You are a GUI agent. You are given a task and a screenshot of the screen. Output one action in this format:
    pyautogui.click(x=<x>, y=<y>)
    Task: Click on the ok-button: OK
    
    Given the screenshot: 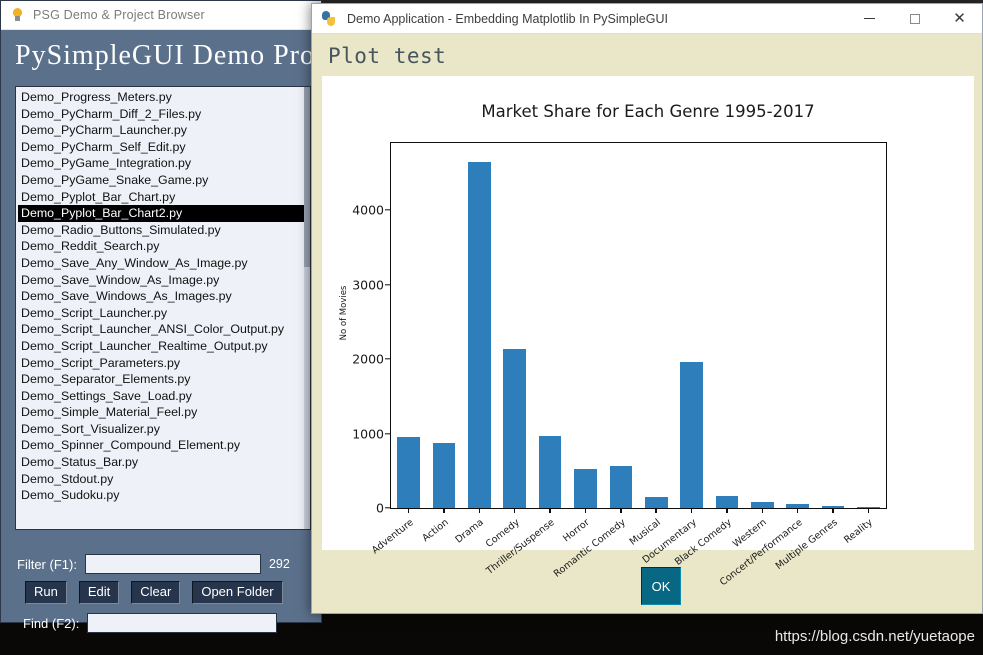 What is the action you would take?
    pyautogui.click(x=661, y=586)
    